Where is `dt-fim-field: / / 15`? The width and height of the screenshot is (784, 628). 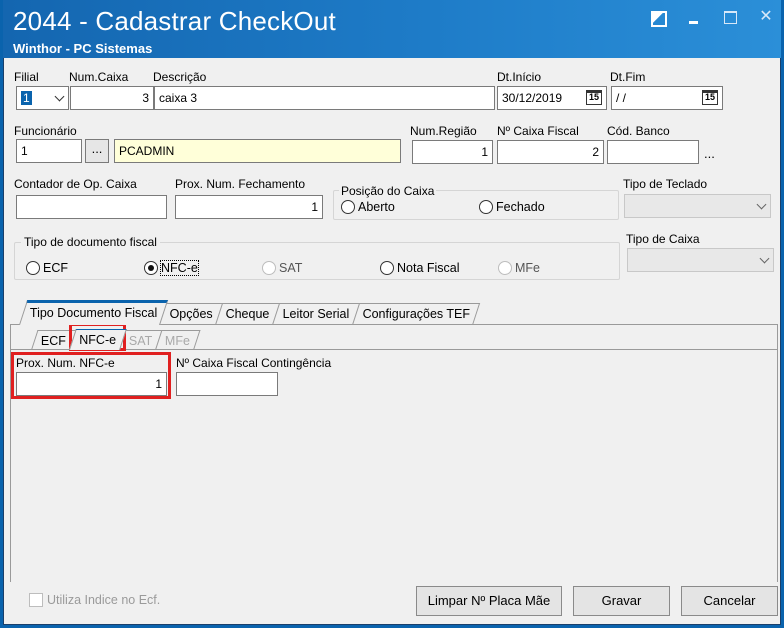 dt-fim-field: / / 15 is located at coordinates (667, 98).